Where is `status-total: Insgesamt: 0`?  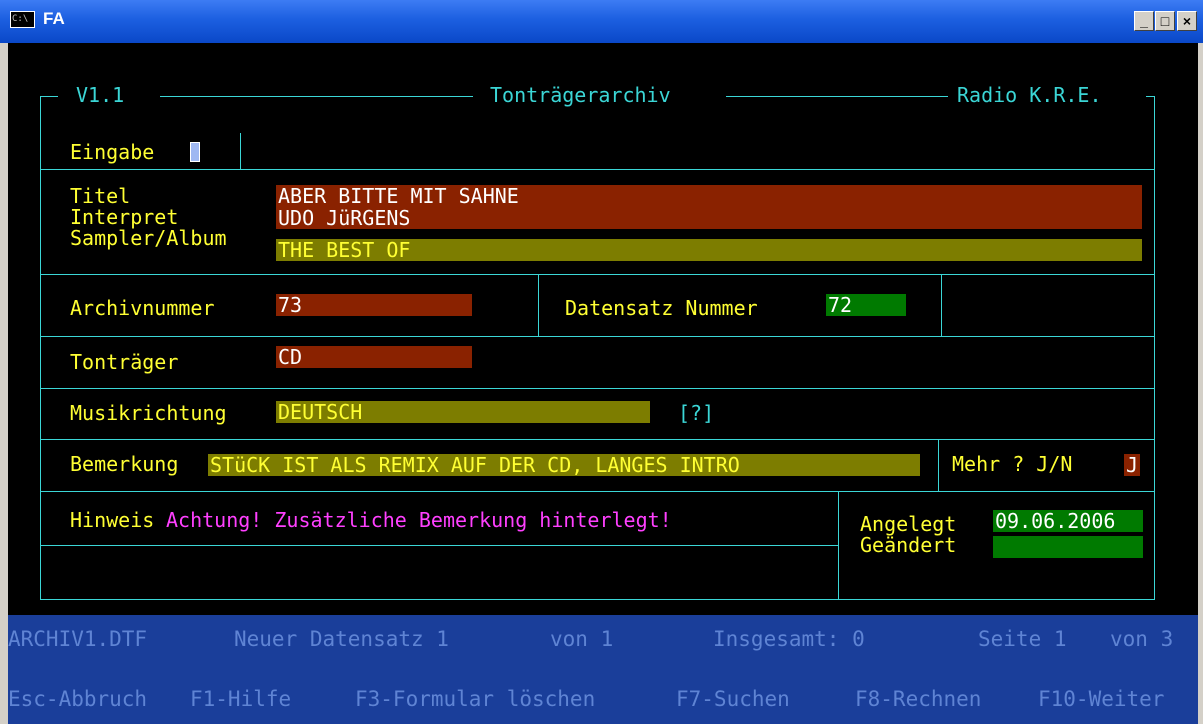
status-total: Insgesamt: 0 is located at coordinates (789, 639).